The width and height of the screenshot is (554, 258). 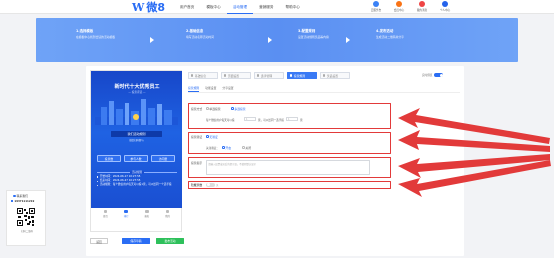 I want to click on vote-mode-multi: 多选投票, so click(x=238, y=109).